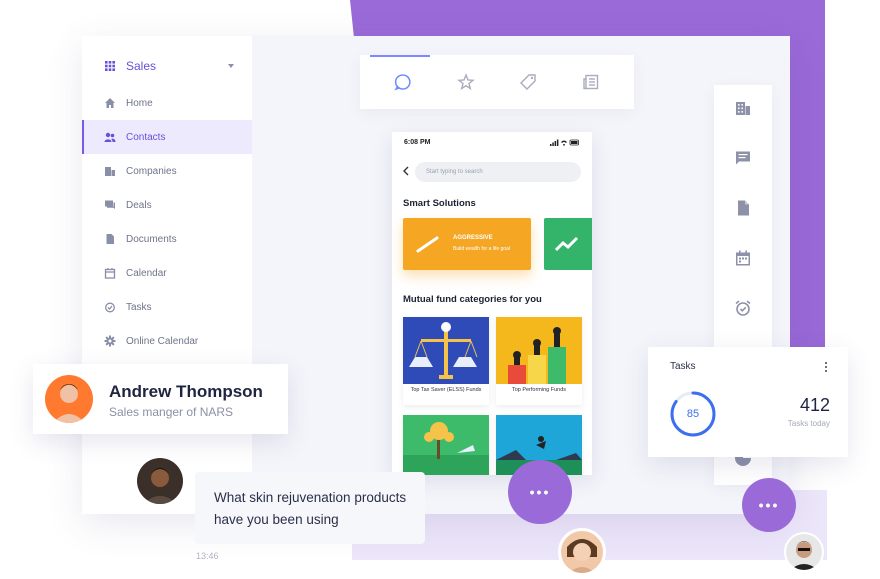 This screenshot has height=579, width=880. I want to click on smart-solutions-heading: Smart Solutions, so click(439, 203).